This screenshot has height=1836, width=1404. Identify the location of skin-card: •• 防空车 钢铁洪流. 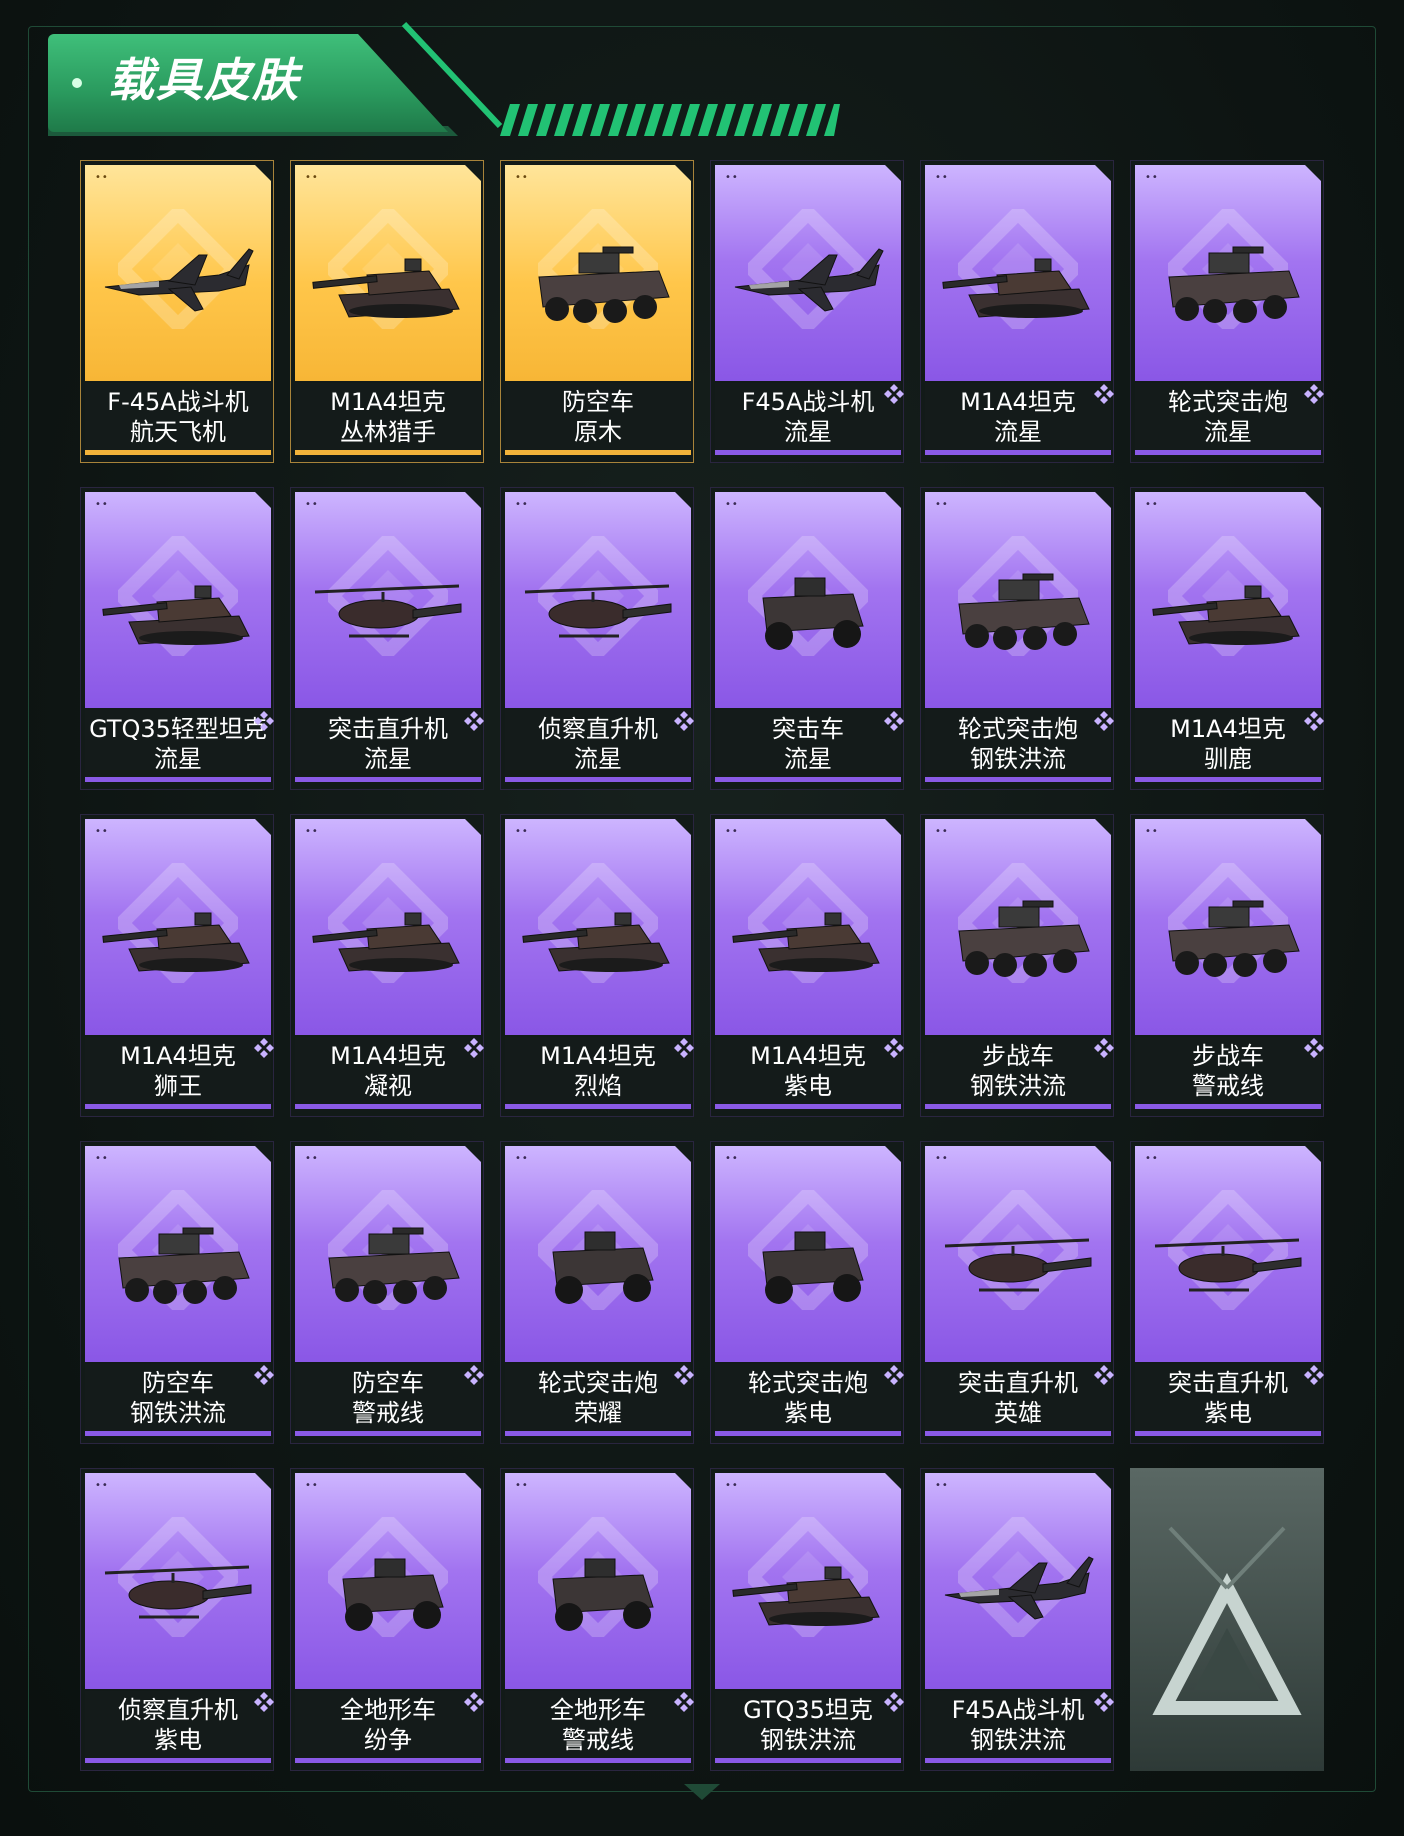
(177, 1292).